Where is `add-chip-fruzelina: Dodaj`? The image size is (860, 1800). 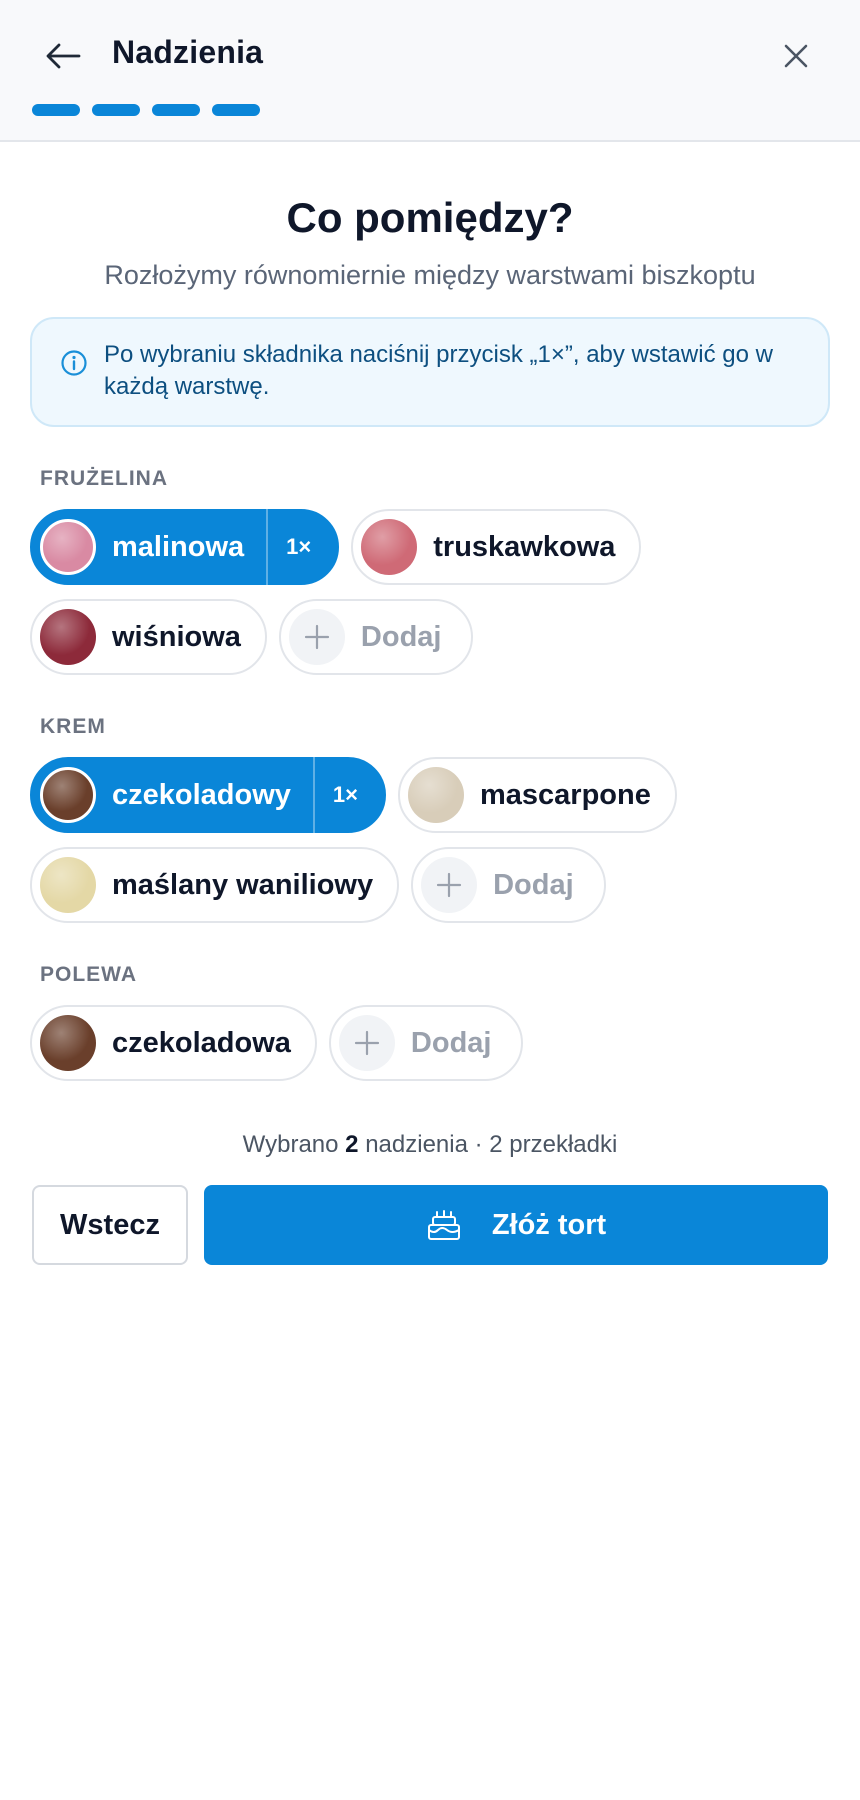
add-chip-fruzelina: Dodaj is located at coordinates (376, 637).